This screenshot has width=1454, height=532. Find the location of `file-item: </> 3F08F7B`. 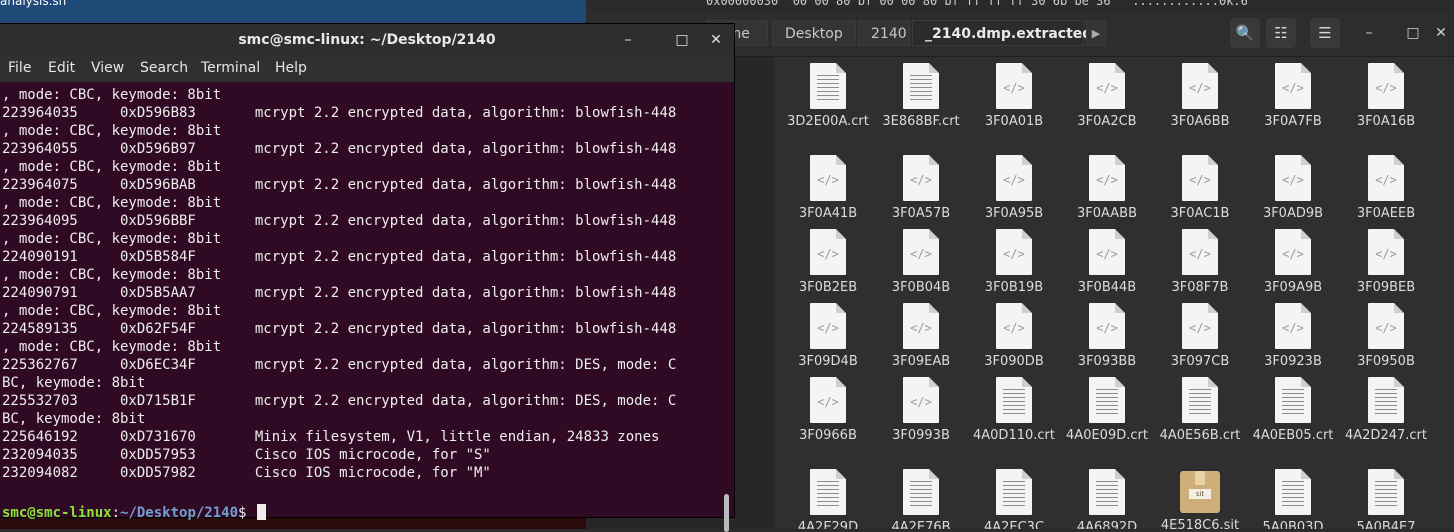

file-item: </> 3F08F7B is located at coordinates (1200, 262).